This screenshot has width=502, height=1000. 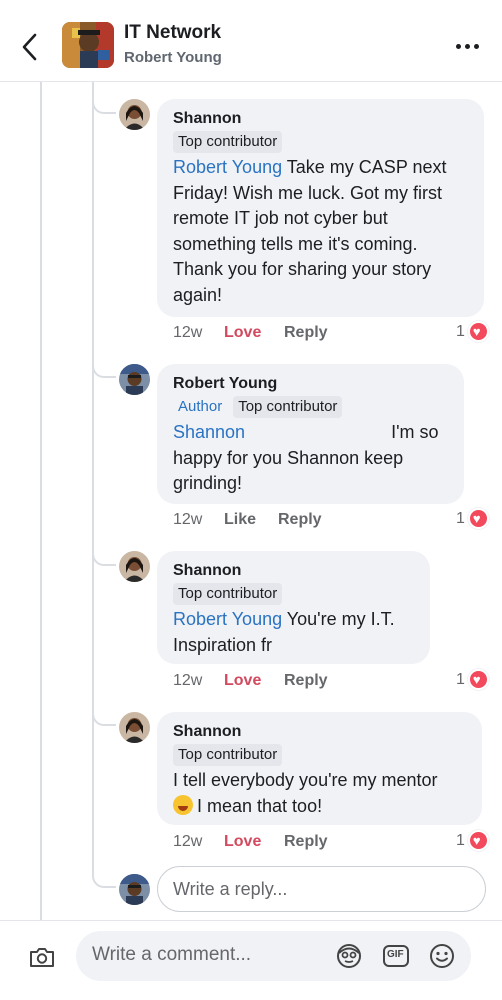 I want to click on page-title: IT Network, so click(x=173, y=32).